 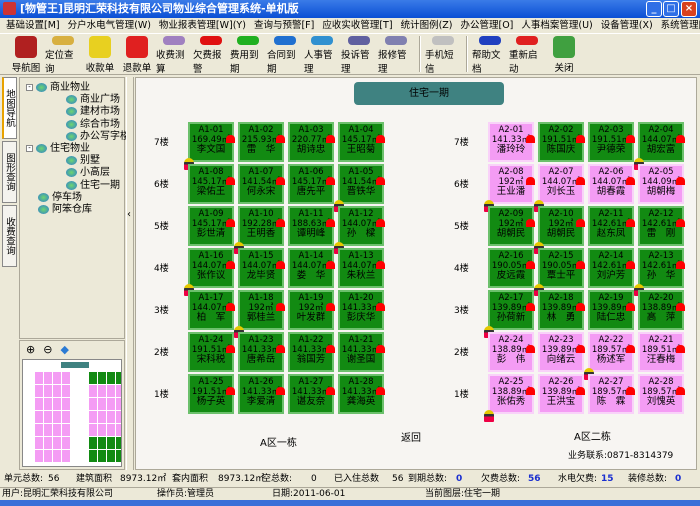 I want to click on unit-cell: A1-01 169.49㎡ 李文国, so click(x=209, y=146).